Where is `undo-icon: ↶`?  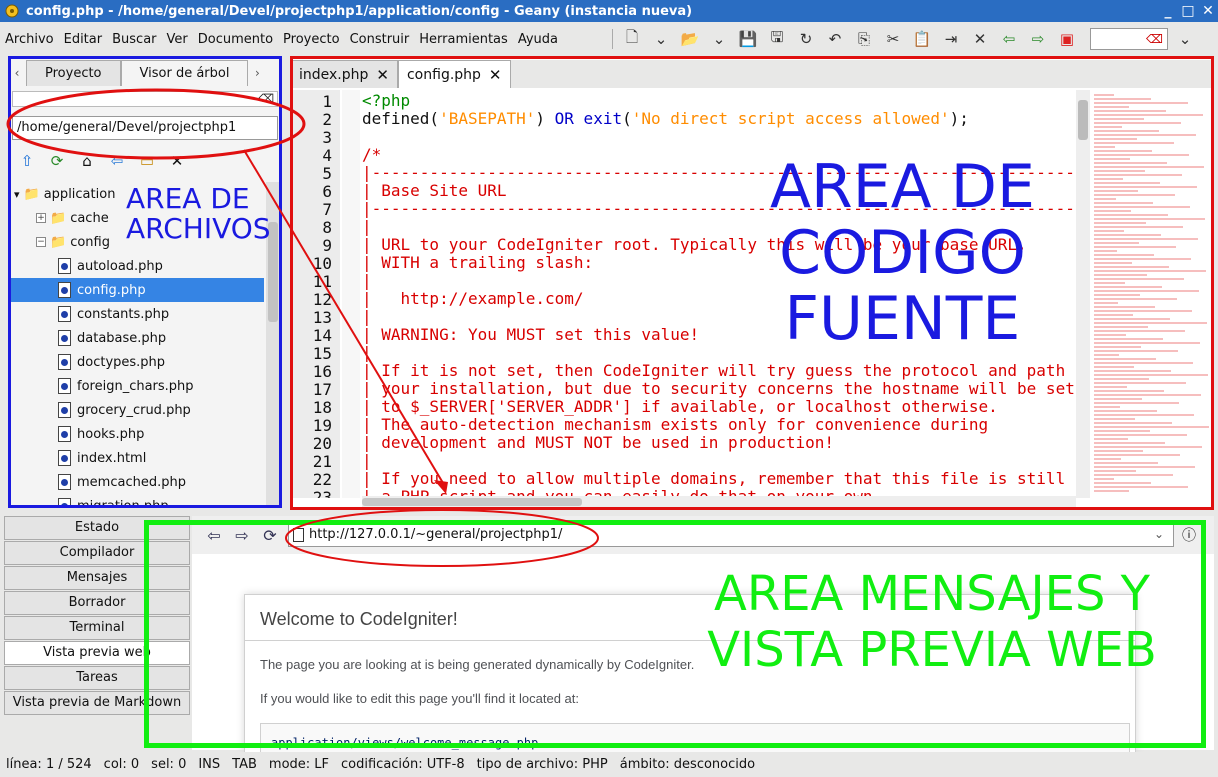 undo-icon: ↶ is located at coordinates (835, 39).